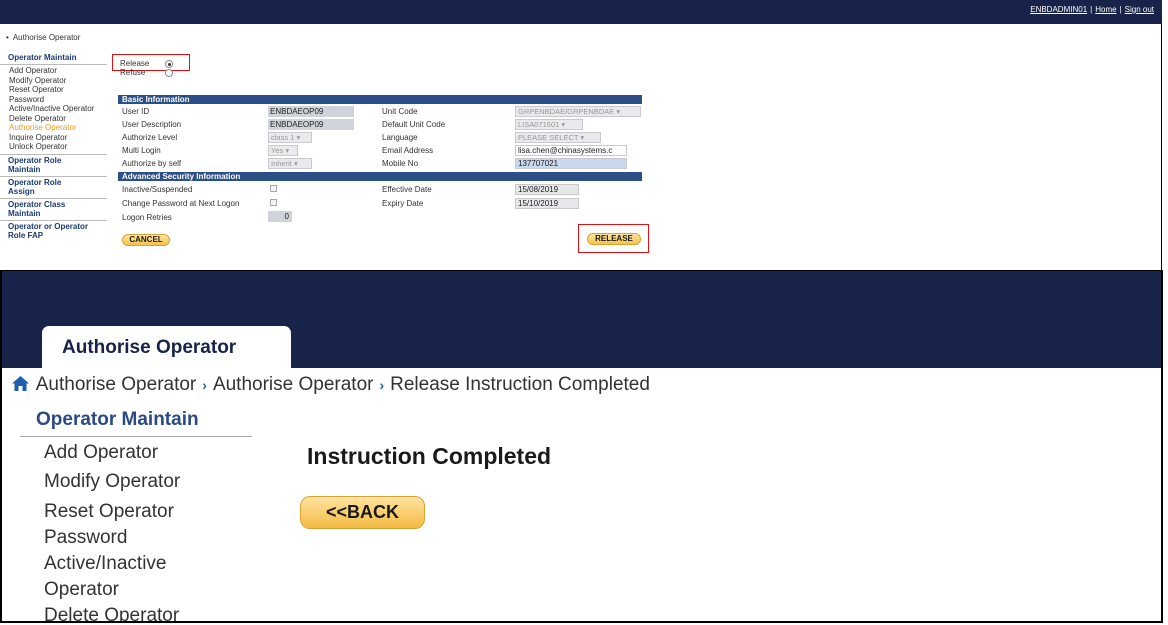 This screenshot has width=1168, height=625. What do you see at coordinates (400, 137) in the screenshot?
I see `language-label: Language` at bounding box center [400, 137].